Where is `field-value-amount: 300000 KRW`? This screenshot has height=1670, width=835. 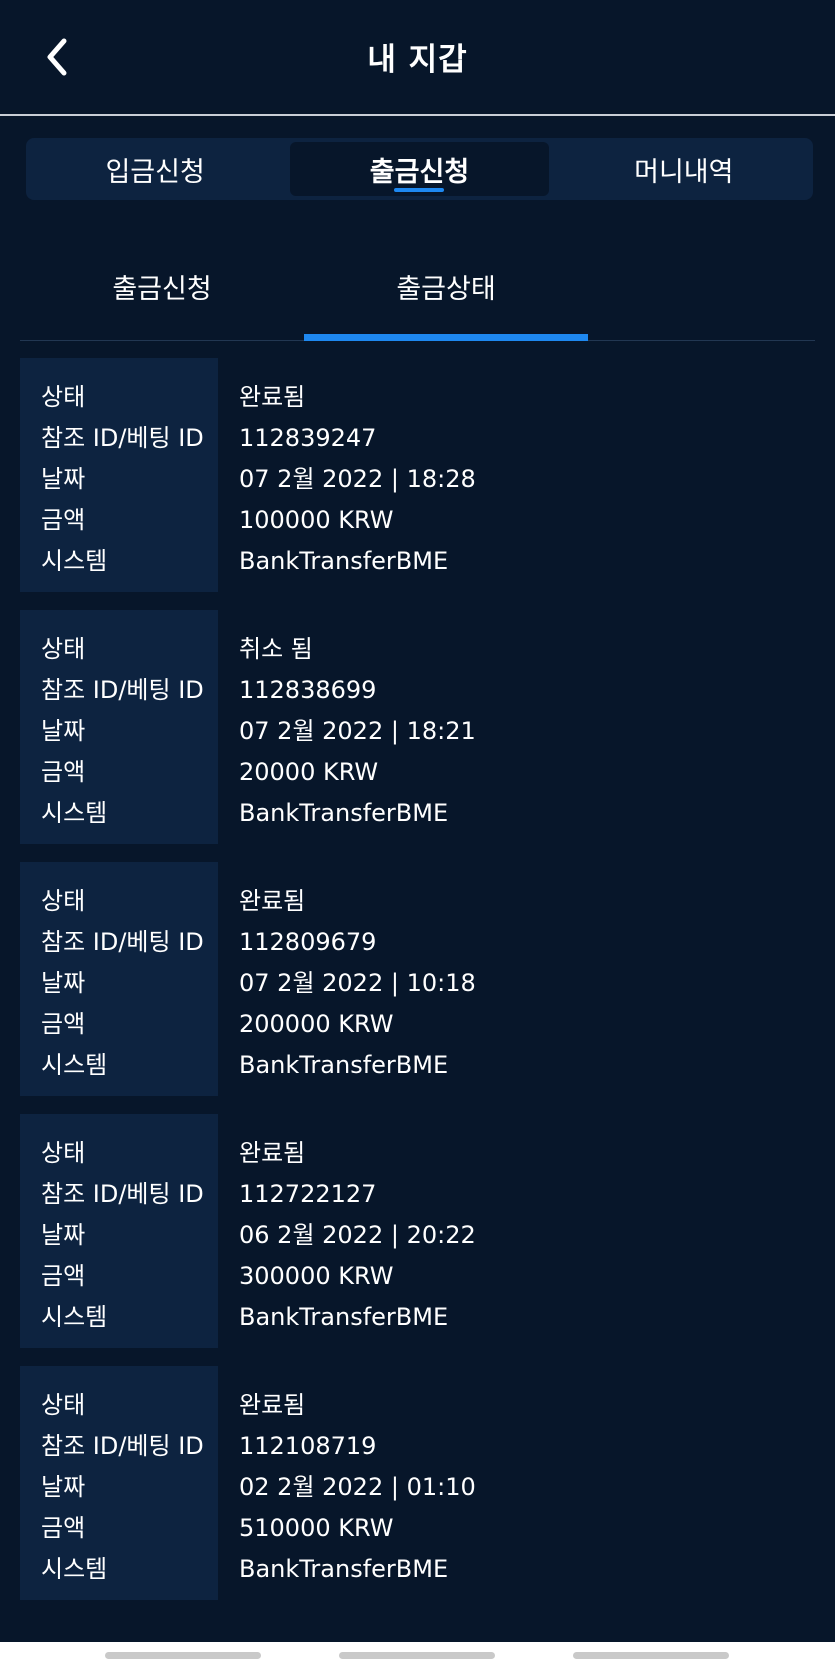
field-value-amount: 300000 KRW is located at coordinates (316, 1276).